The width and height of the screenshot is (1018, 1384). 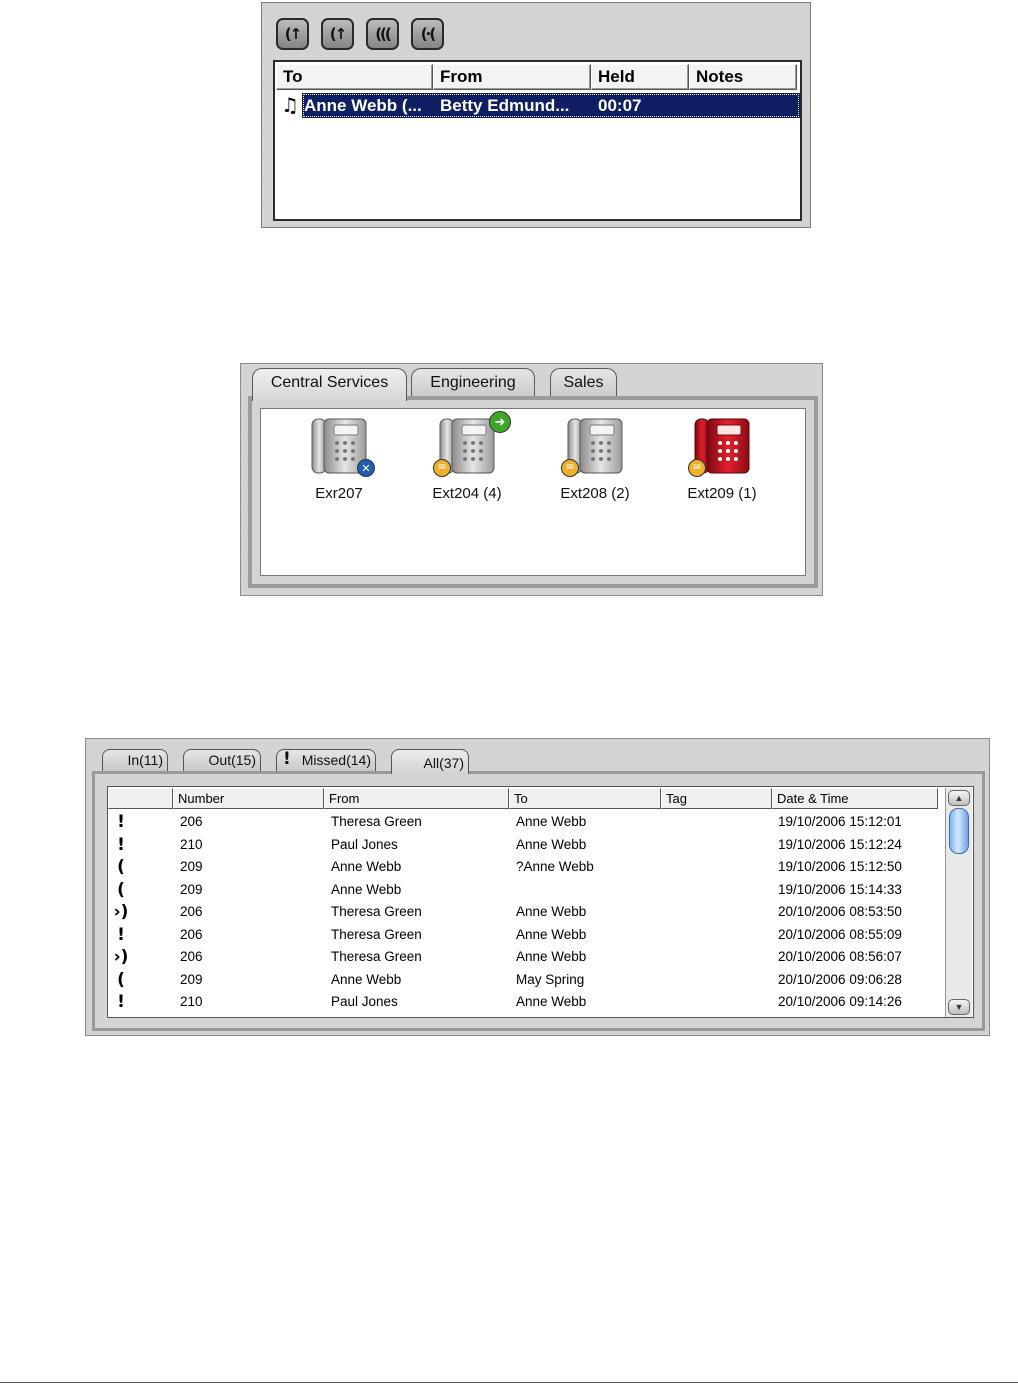 I want to click on tab-sales: Sales, so click(x=583, y=383).